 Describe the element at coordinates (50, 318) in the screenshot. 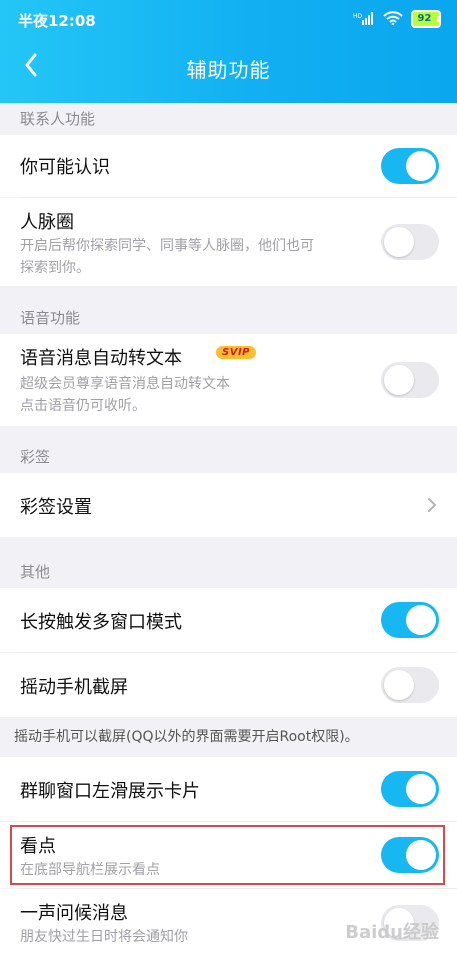

I see `section-title-voice: 语音功能` at that location.